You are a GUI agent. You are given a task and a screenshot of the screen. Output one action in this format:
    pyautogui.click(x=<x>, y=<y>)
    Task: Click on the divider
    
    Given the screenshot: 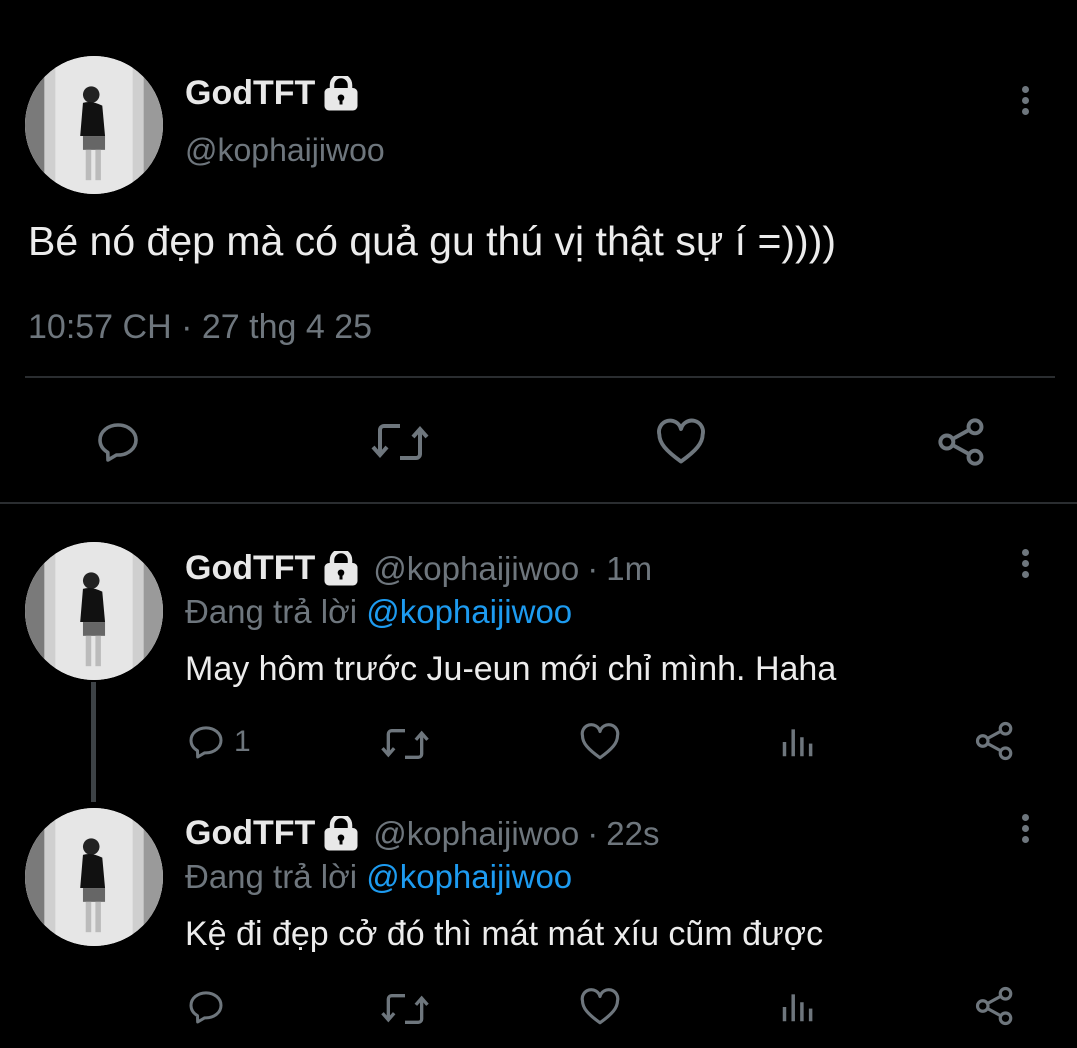 What is the action you would take?
    pyautogui.click(x=540, y=377)
    